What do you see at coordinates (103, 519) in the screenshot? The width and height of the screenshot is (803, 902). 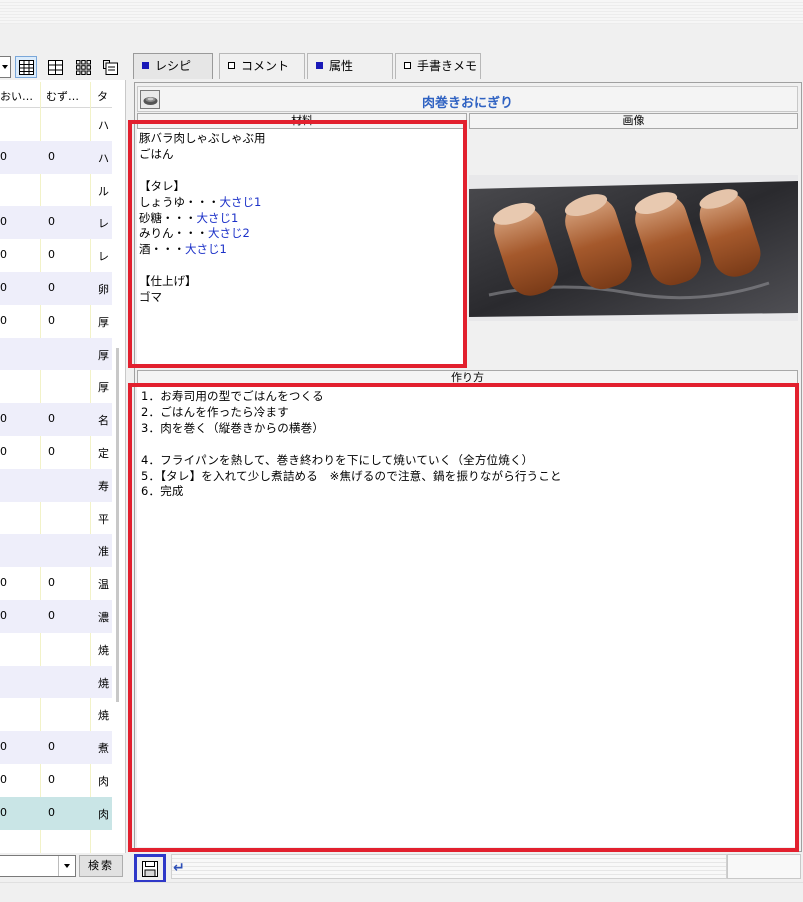 I see `list-cell: 平` at bounding box center [103, 519].